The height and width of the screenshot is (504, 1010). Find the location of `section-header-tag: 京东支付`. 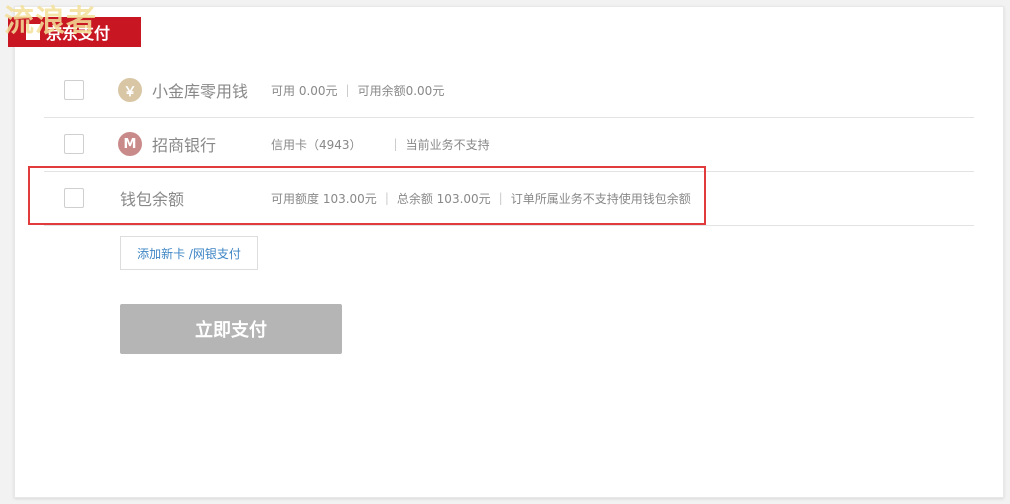

section-header-tag: 京东支付 is located at coordinates (74, 32).